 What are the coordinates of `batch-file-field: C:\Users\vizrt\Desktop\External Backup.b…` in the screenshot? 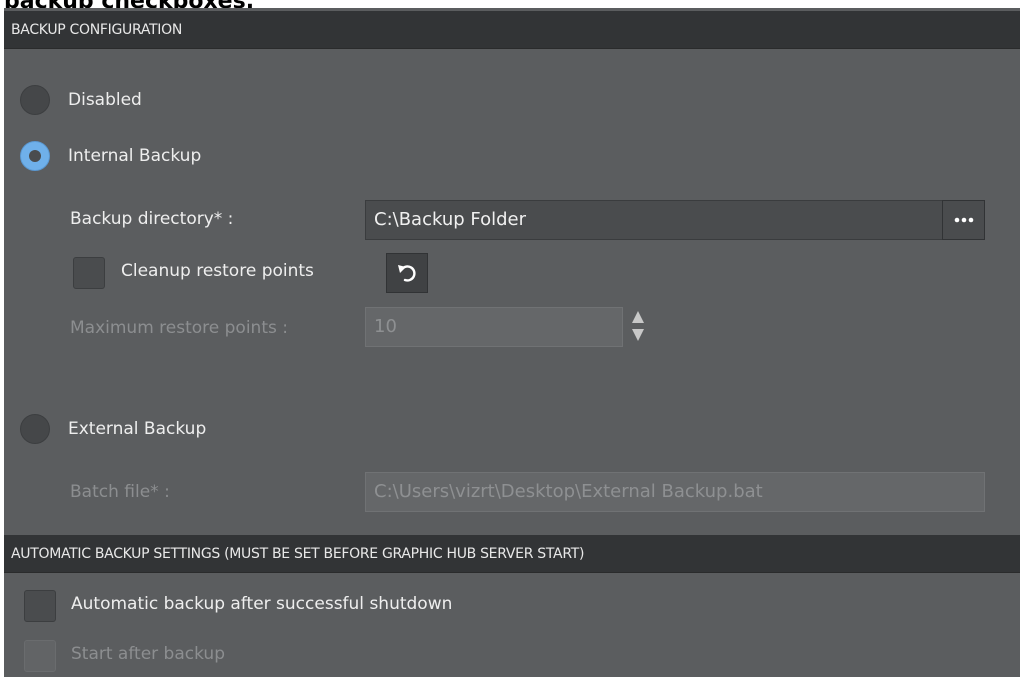 It's located at (675, 492).